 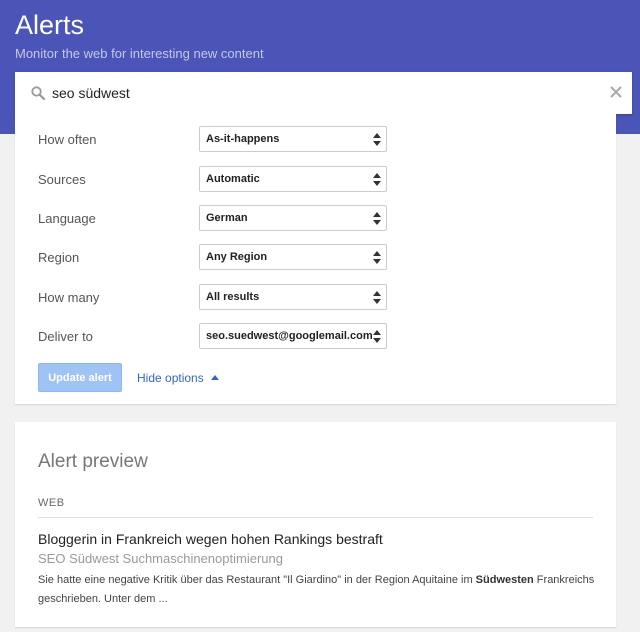 I want to click on sources-label: Sources, so click(x=62, y=179).